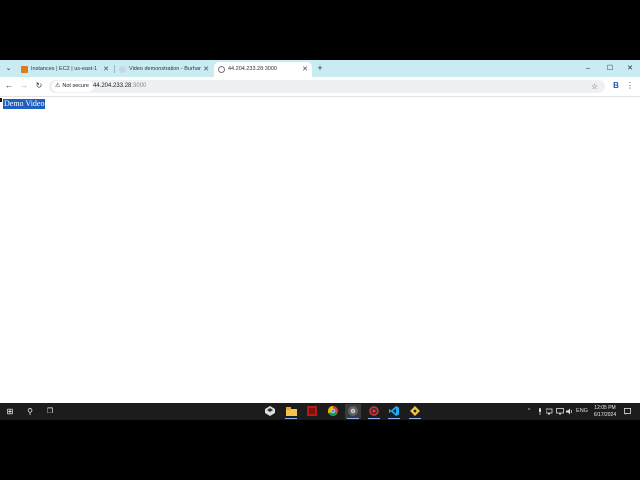 The image size is (640, 480). Describe the element at coordinates (10, 411) in the screenshot. I see `start-button: ⊞` at that location.